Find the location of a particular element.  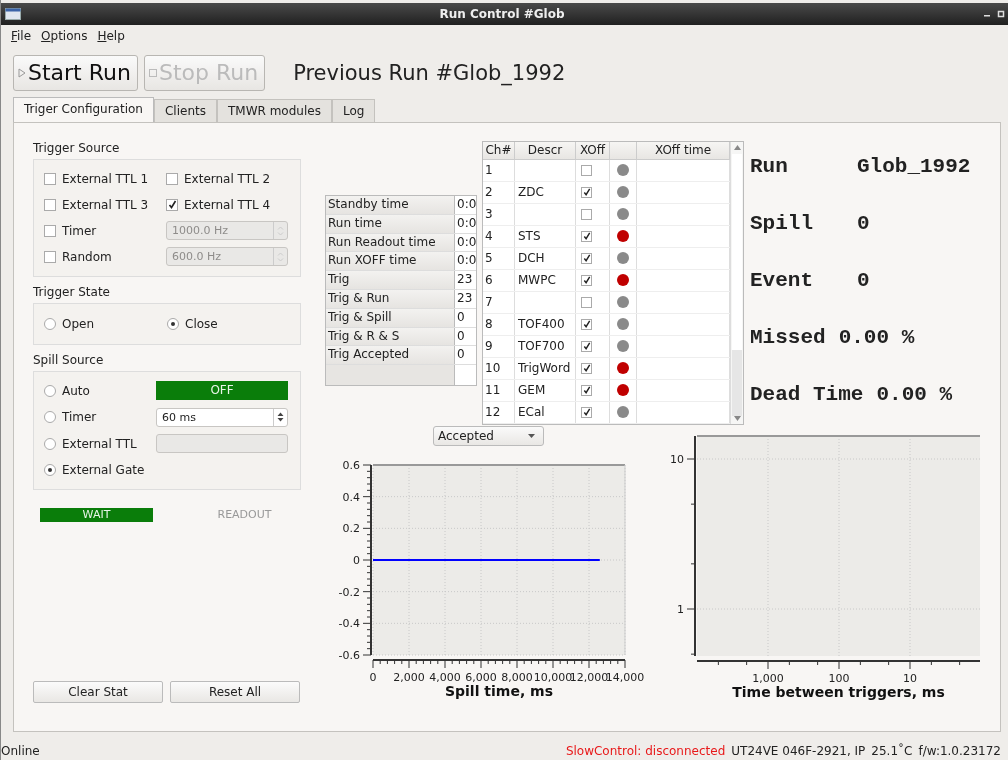

play-icon is located at coordinates (22, 72).